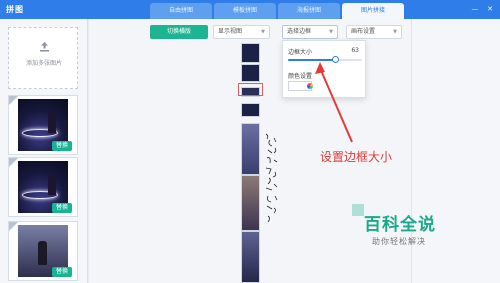 This screenshot has width=500, height=283. I want to click on display-view-dropdown: 显示视图 ▼, so click(241, 32).